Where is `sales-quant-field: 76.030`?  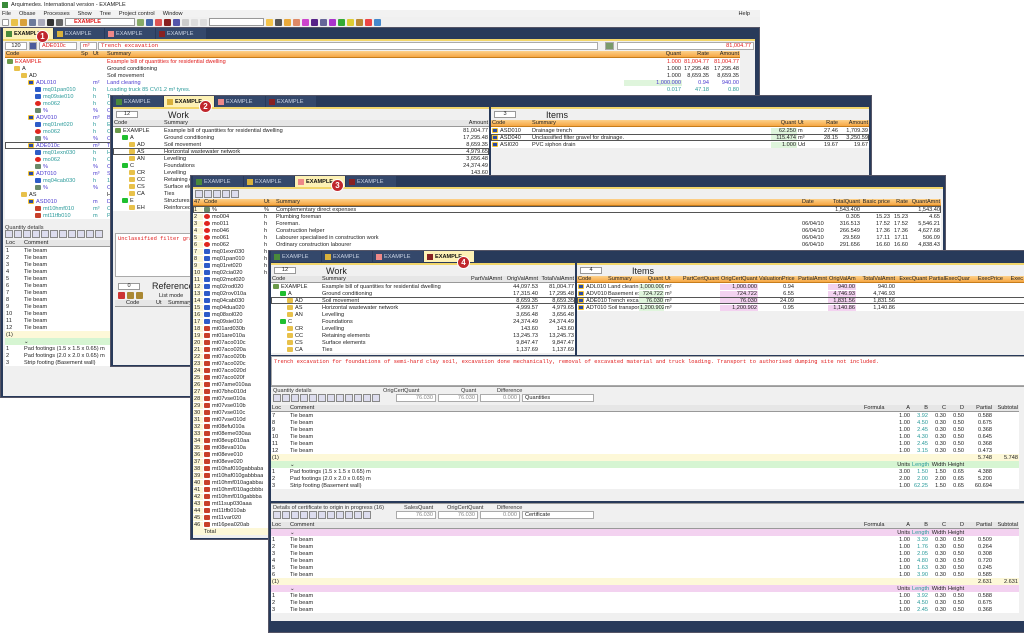 sales-quant-field: 76.030 is located at coordinates (416, 515).